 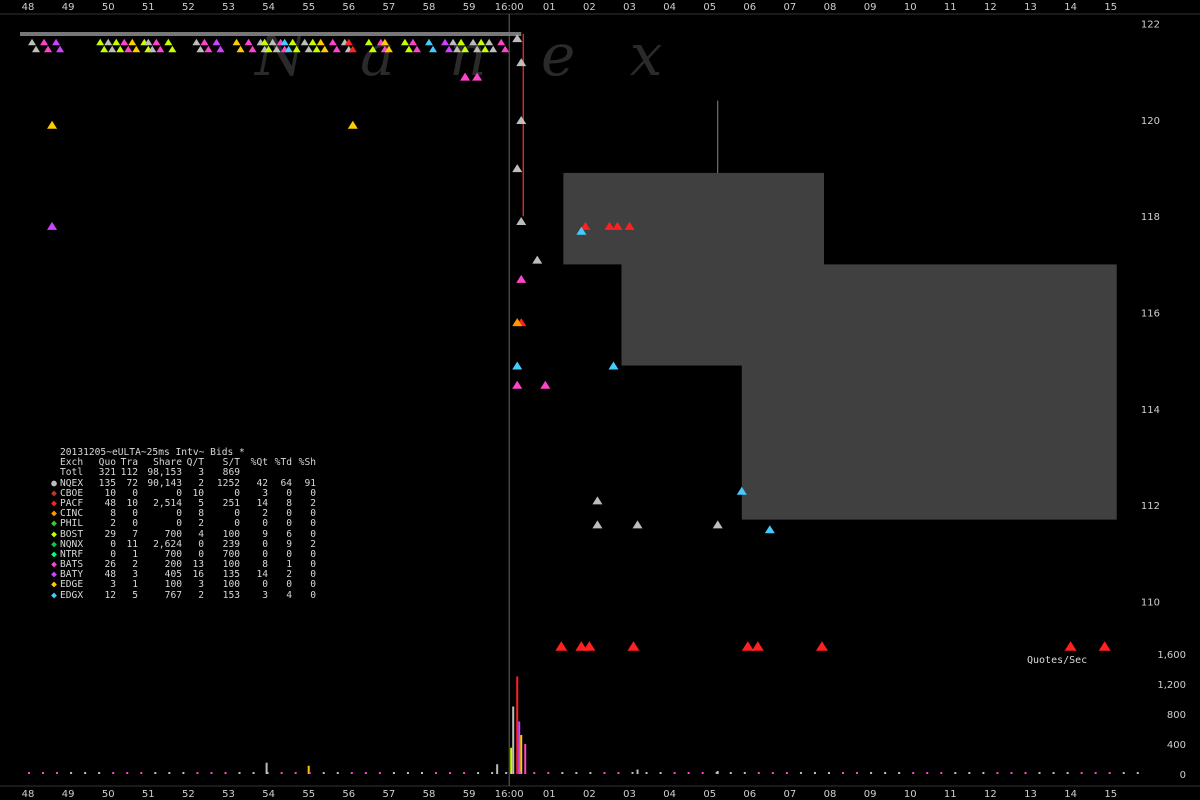 What do you see at coordinates (1070, 794) in the screenshot?
I see `x-tick-bottom: 14` at bounding box center [1070, 794].